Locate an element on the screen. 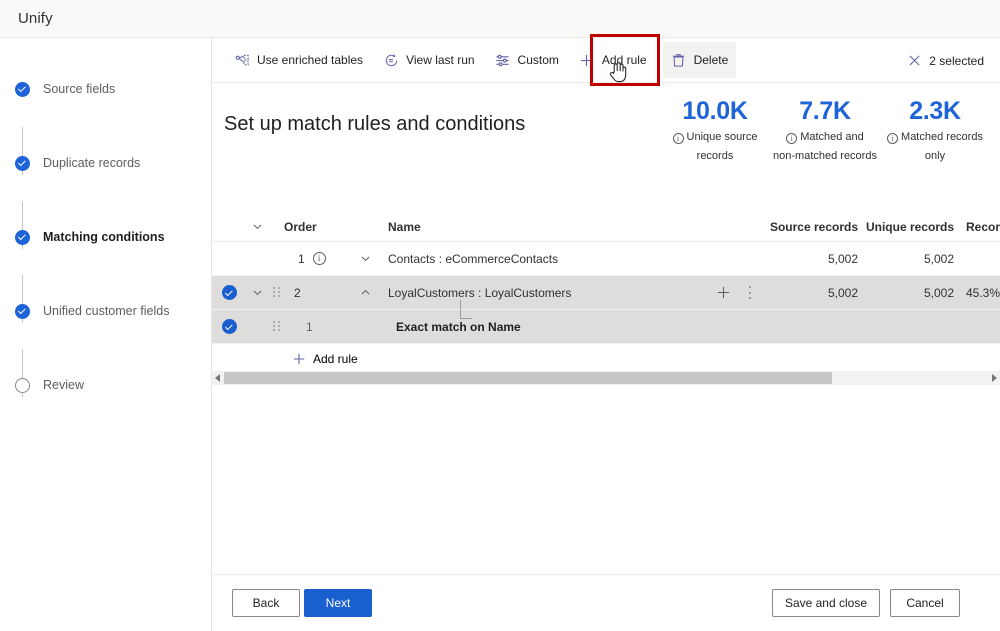 The image size is (1000, 631). sidebar-item-matching-conditions: Matching conditions is located at coordinates (105, 237).